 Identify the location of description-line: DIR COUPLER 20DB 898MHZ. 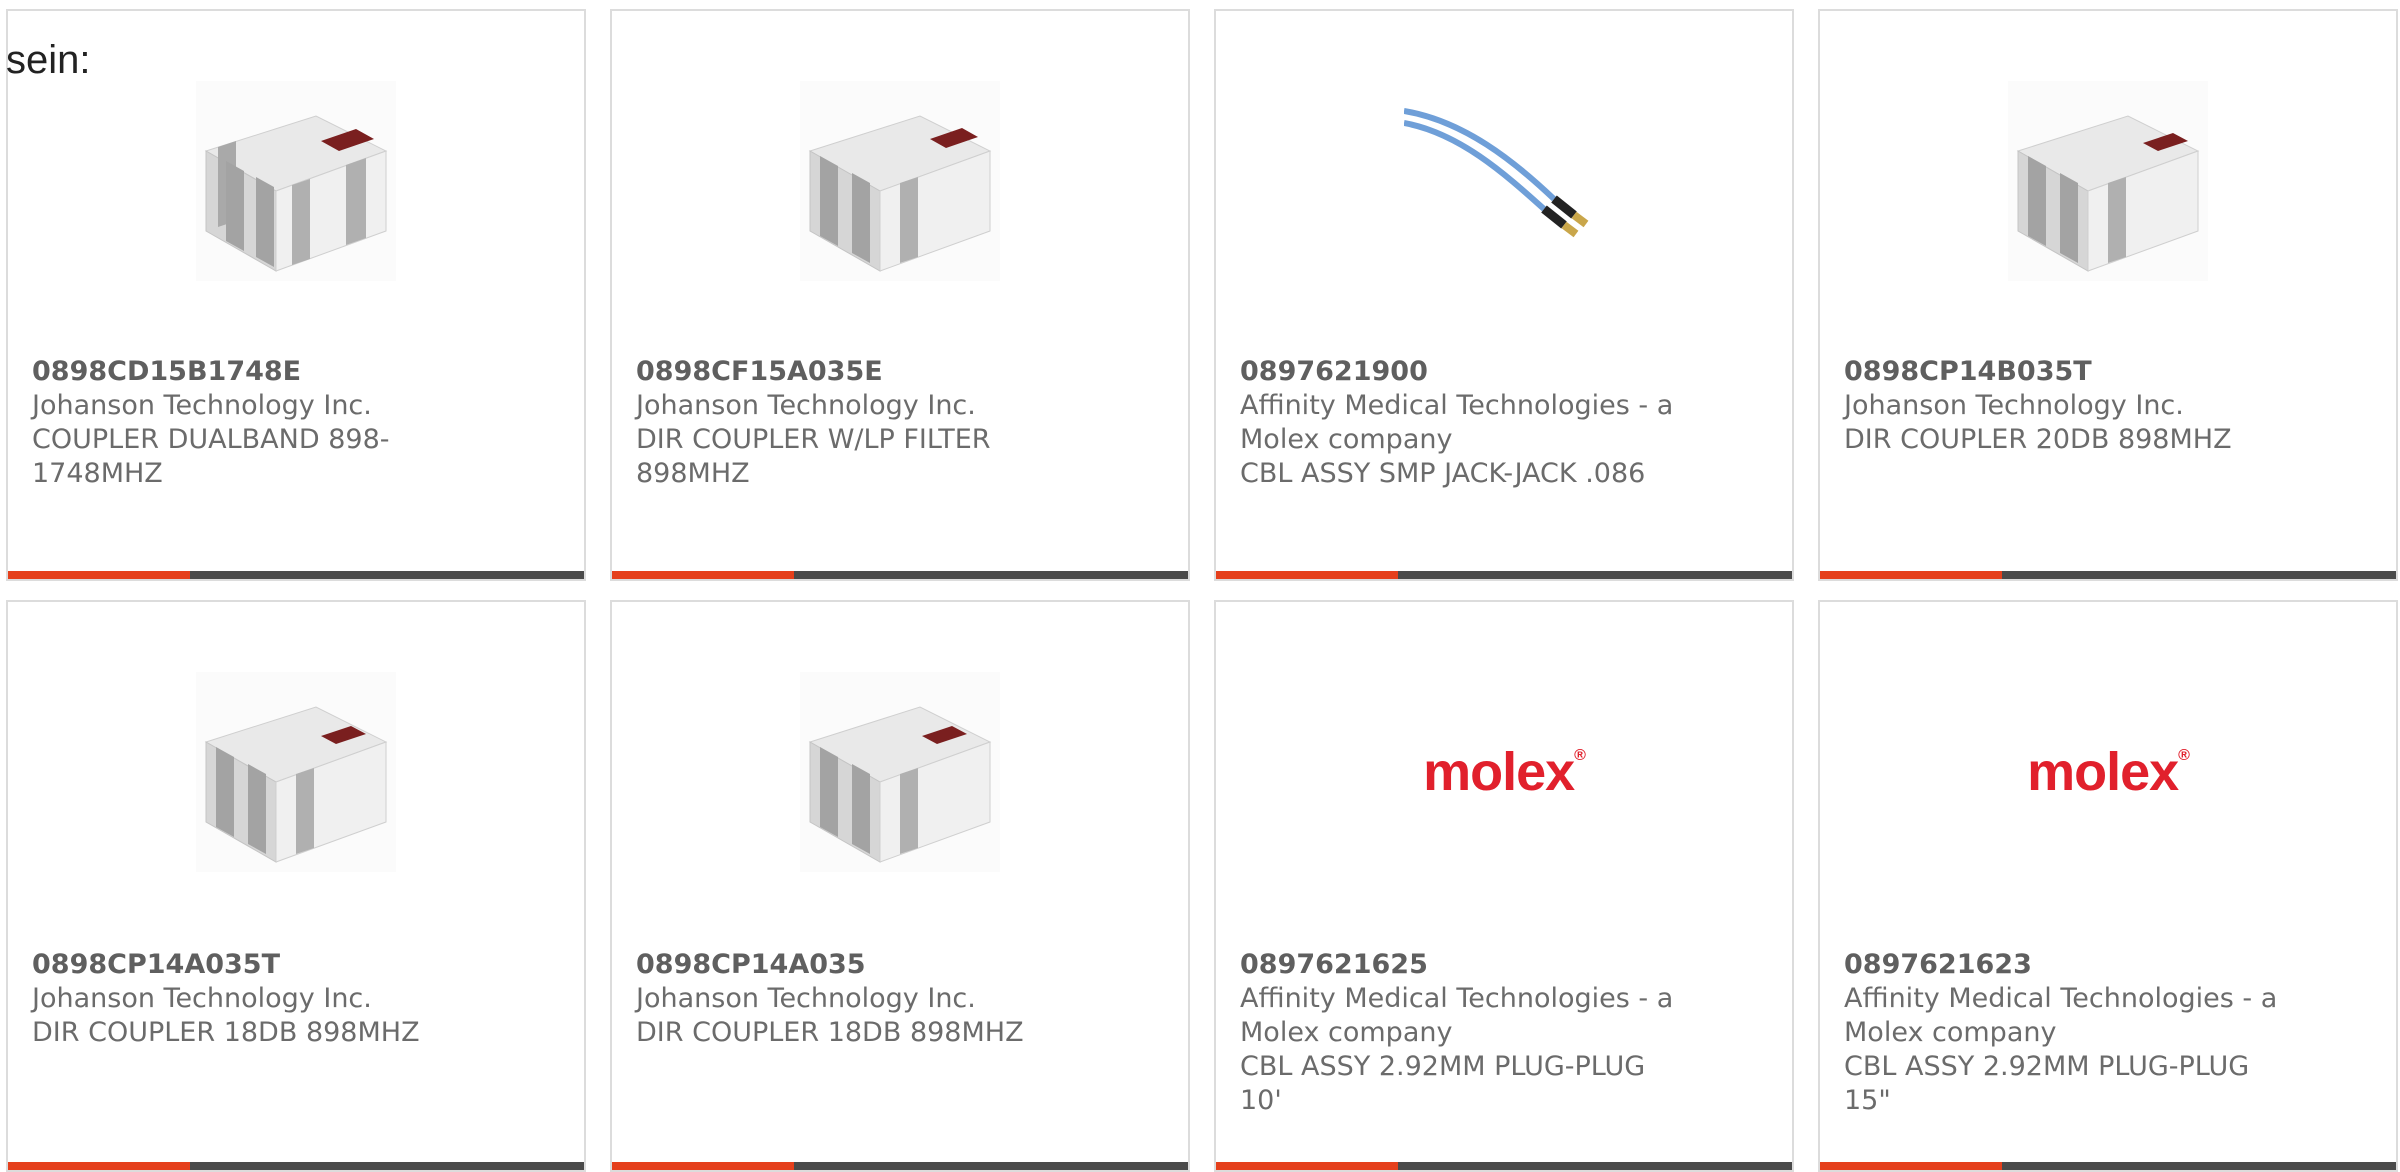
(2038, 439).